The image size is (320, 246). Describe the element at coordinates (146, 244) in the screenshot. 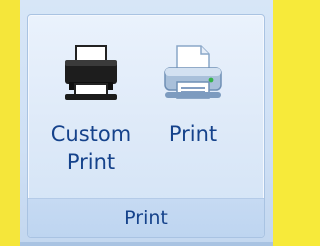

I see `ribbon-bottom-edge` at that location.